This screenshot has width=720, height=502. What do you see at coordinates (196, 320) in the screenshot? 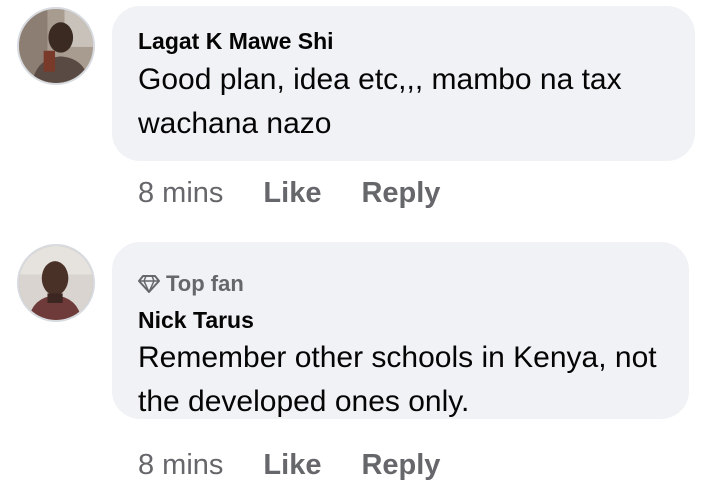
I see `comment-author: Nick Tarus` at bounding box center [196, 320].